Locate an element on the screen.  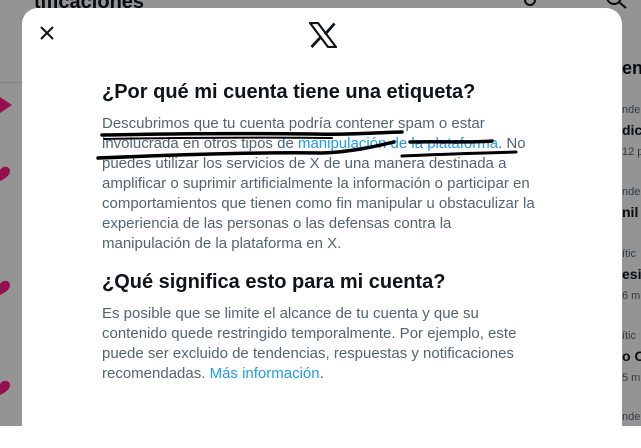
x-logo-icon is located at coordinates (323, 35).